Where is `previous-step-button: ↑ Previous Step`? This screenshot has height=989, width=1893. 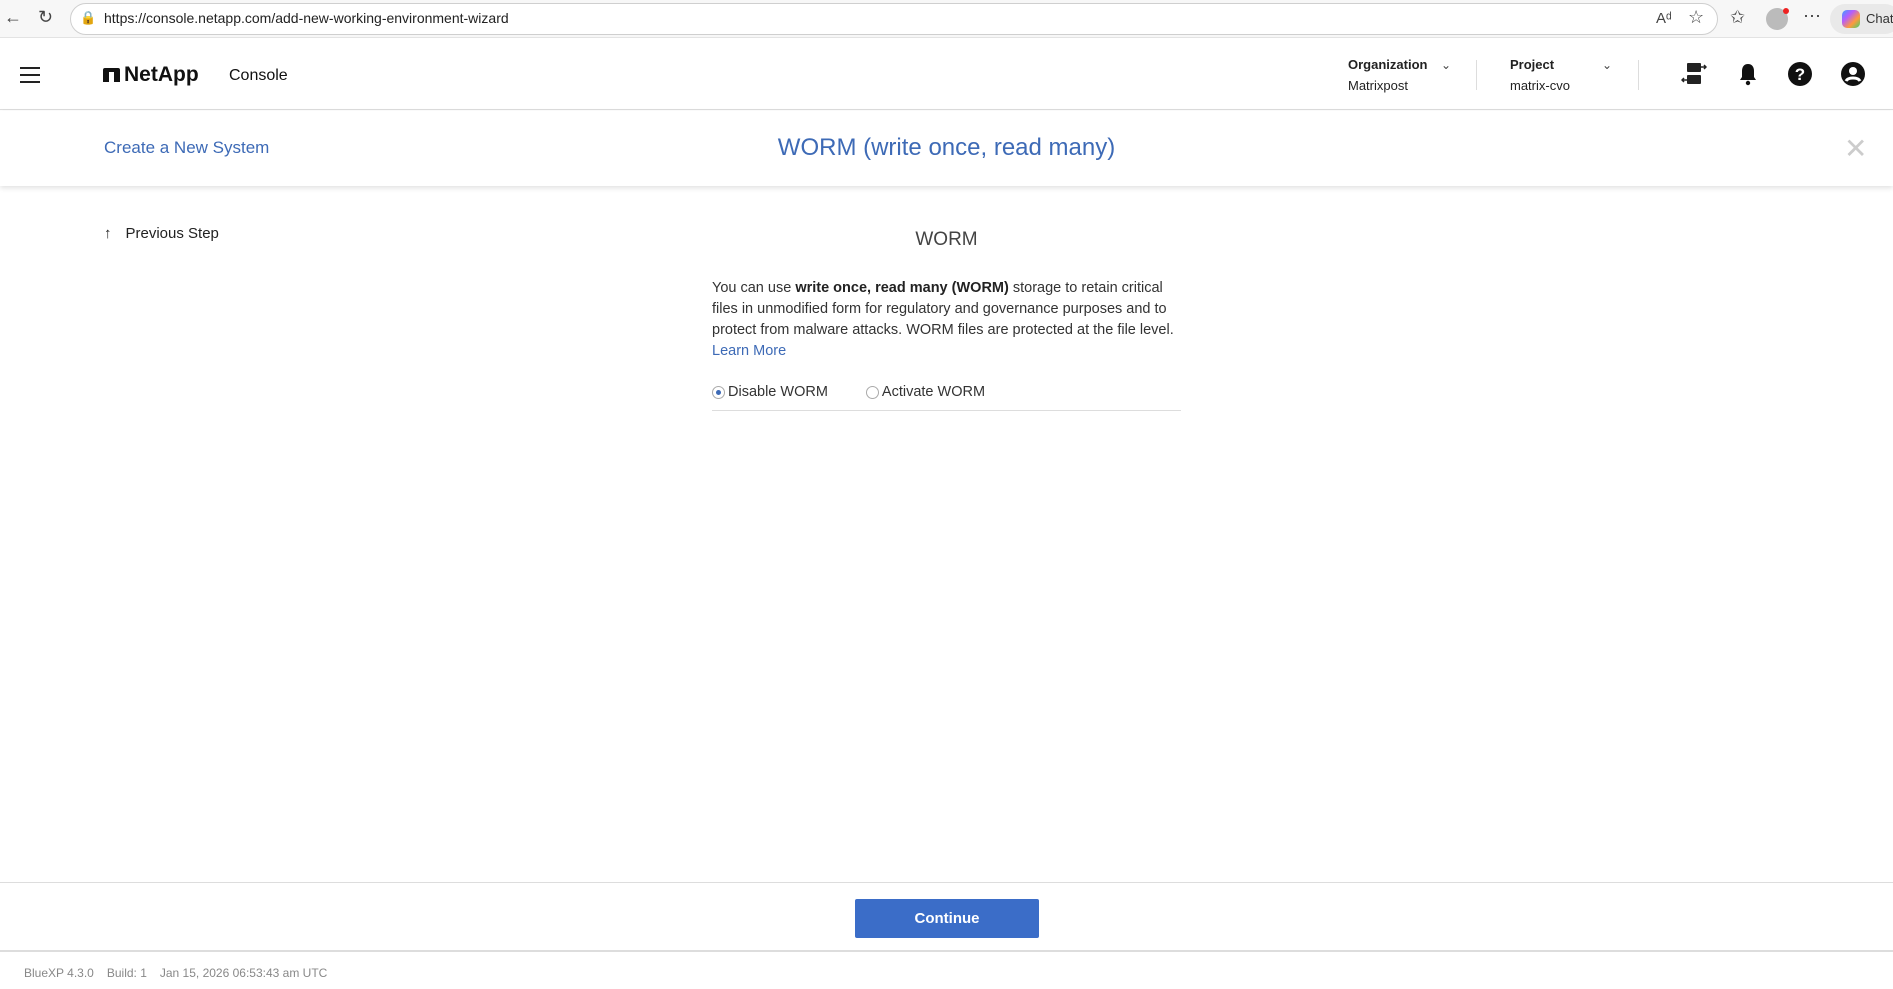
previous-step-button: ↑ Previous Step is located at coordinates (161, 233).